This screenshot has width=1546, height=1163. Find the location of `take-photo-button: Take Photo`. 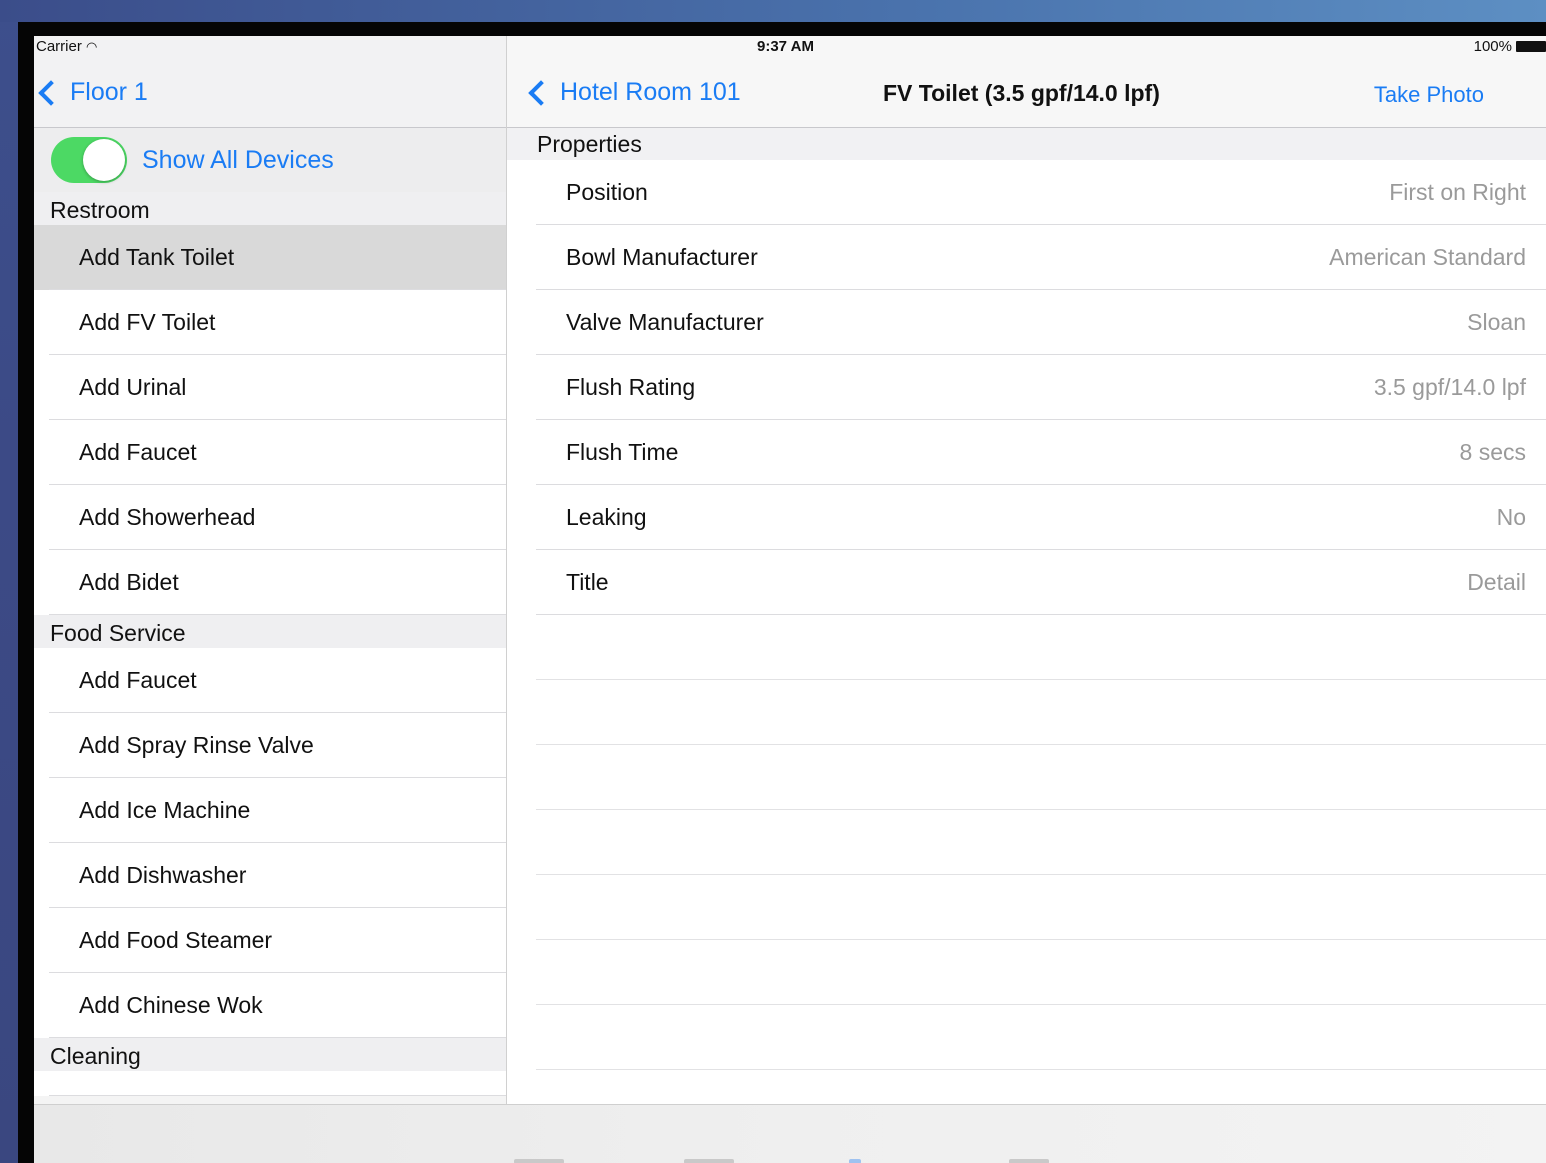

take-photo-button: Take Photo is located at coordinates (1429, 95).